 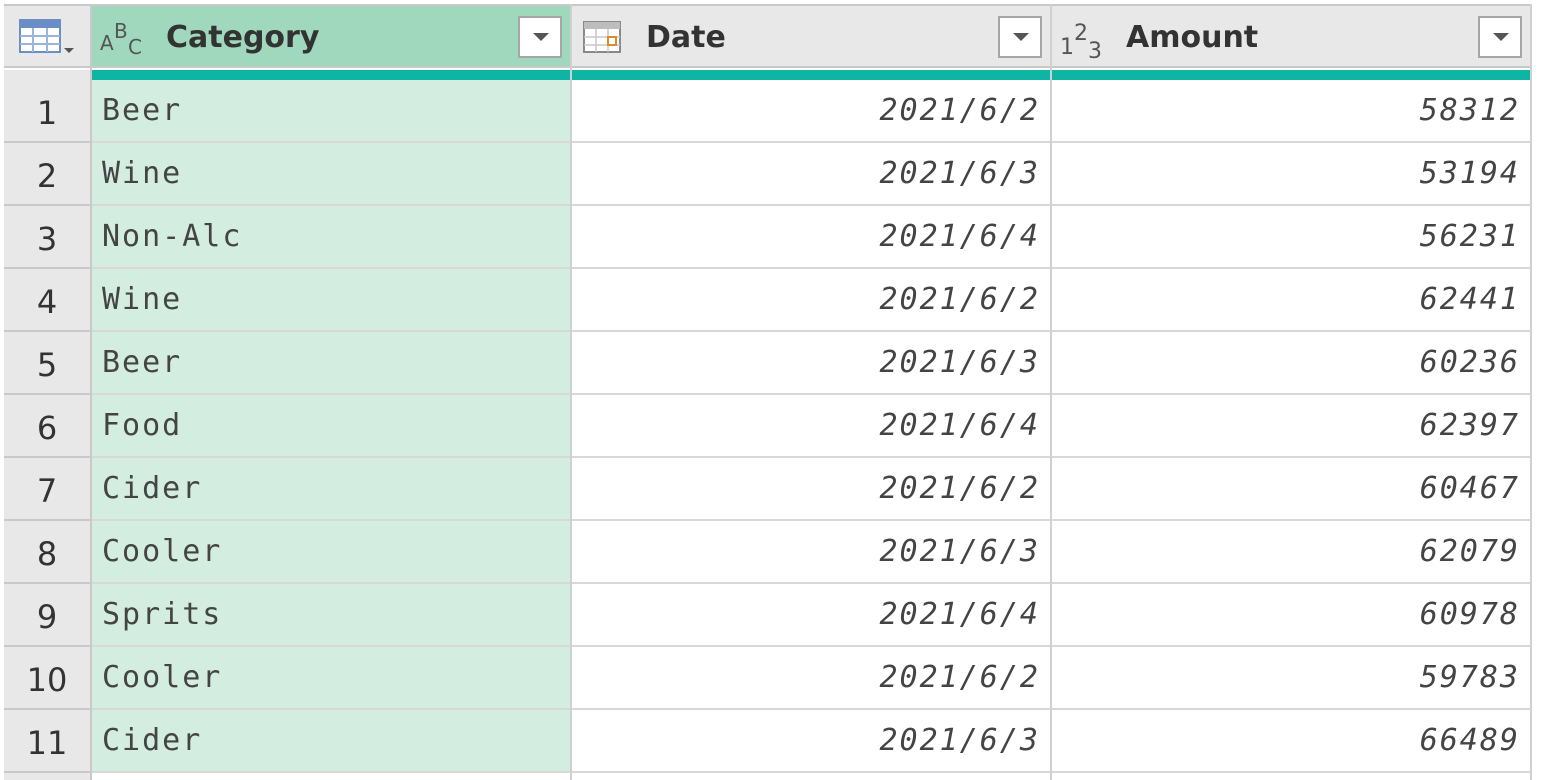 I want to click on row-number: 9, so click(x=47, y=615).